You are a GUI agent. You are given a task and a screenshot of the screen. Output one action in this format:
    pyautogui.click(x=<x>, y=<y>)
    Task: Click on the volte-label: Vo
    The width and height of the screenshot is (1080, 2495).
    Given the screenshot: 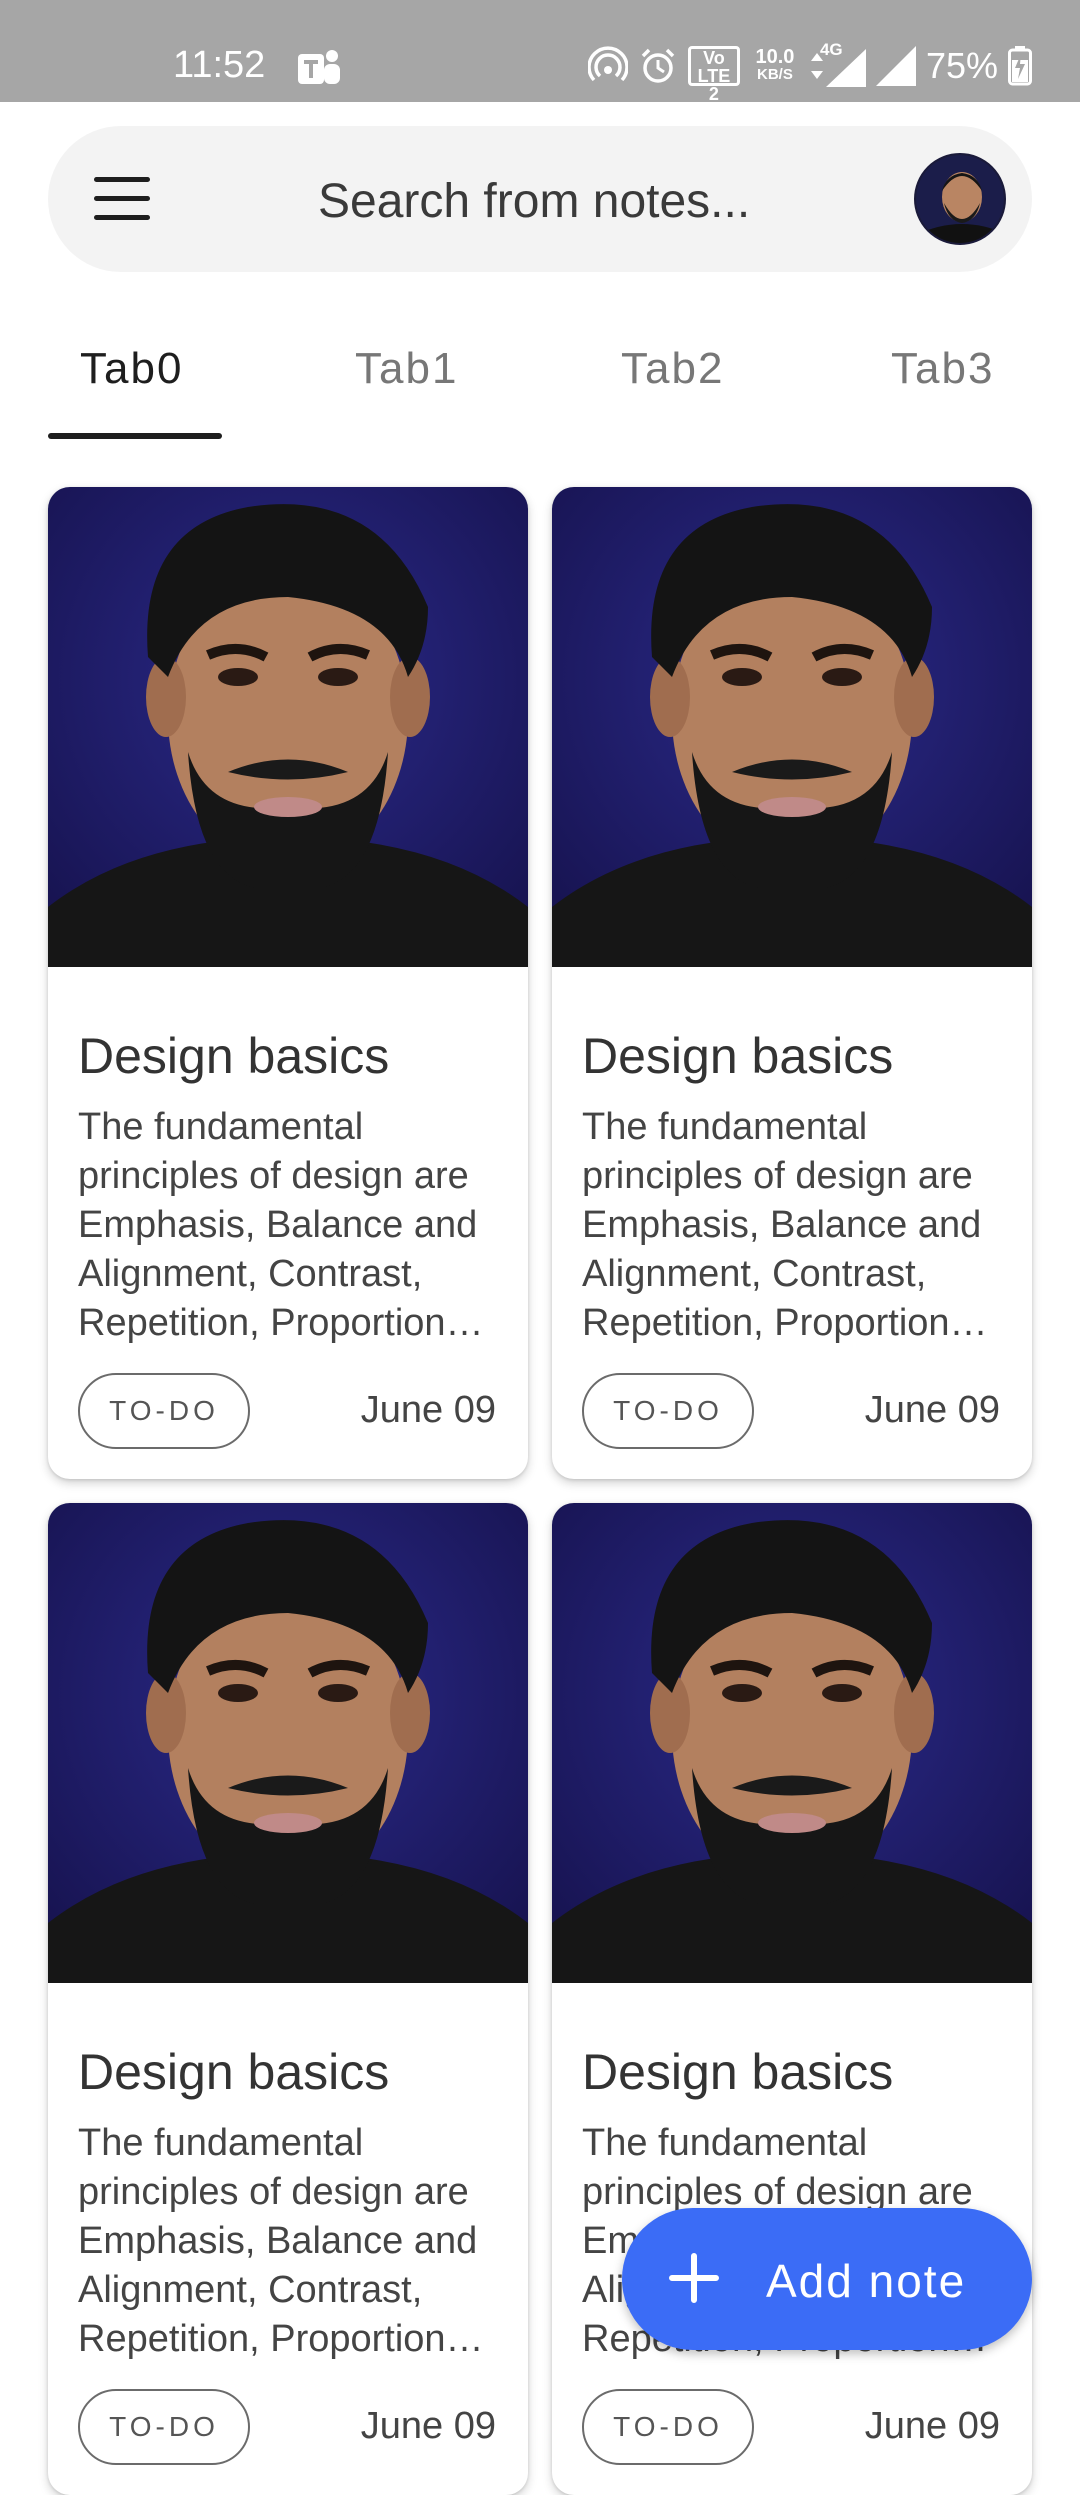 What is the action you would take?
    pyautogui.click(x=714, y=58)
    